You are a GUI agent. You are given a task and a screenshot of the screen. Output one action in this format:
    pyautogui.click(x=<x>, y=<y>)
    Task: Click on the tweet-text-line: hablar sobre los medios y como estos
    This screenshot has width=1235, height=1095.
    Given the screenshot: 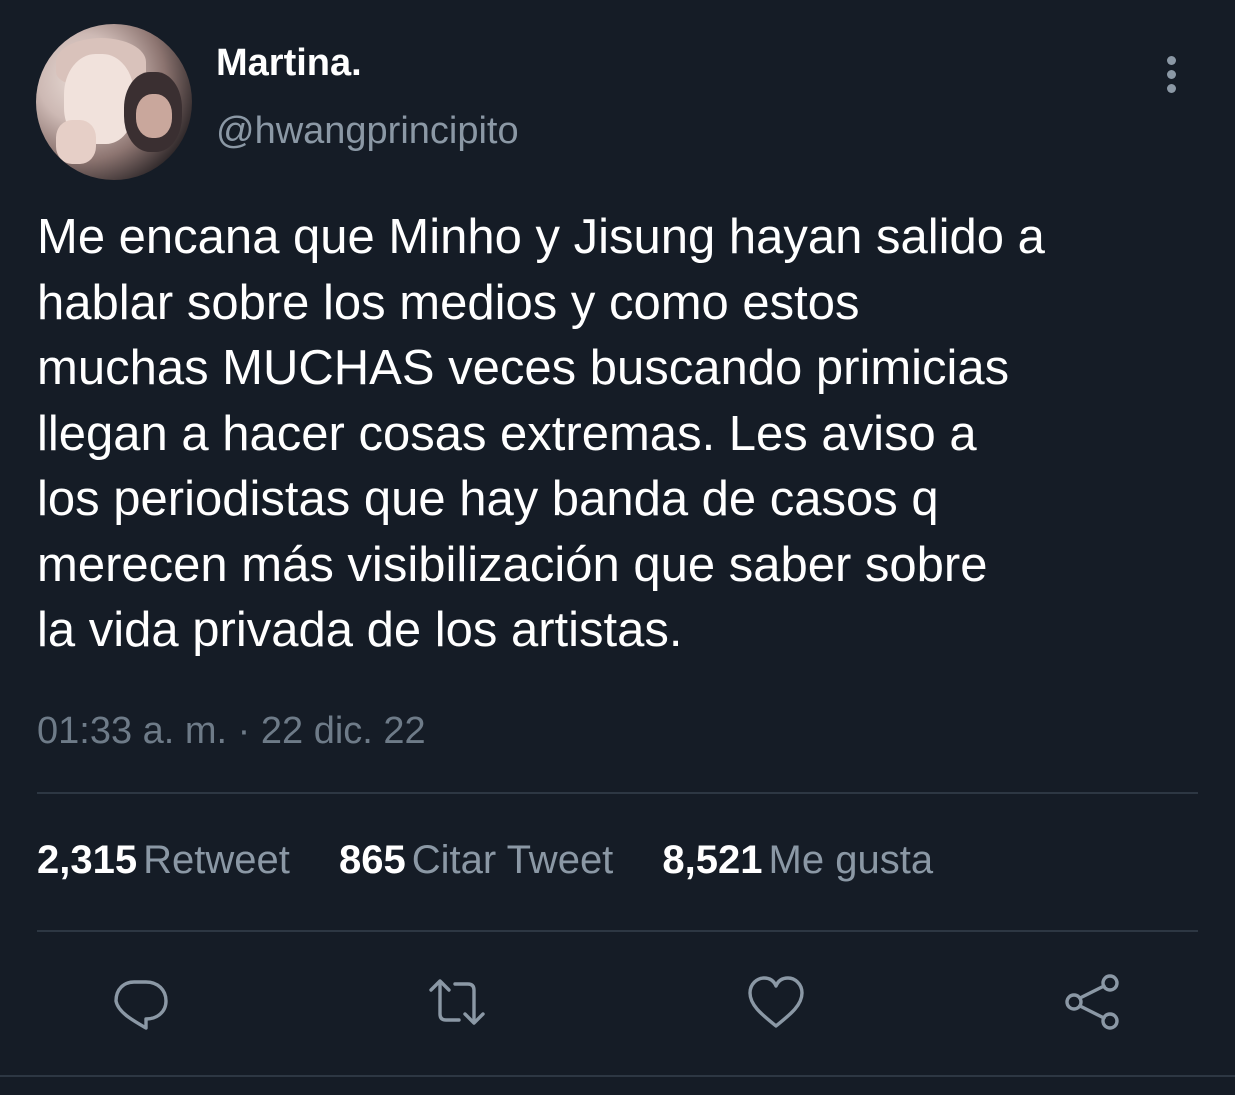 What is the action you would take?
    pyautogui.click(x=448, y=302)
    